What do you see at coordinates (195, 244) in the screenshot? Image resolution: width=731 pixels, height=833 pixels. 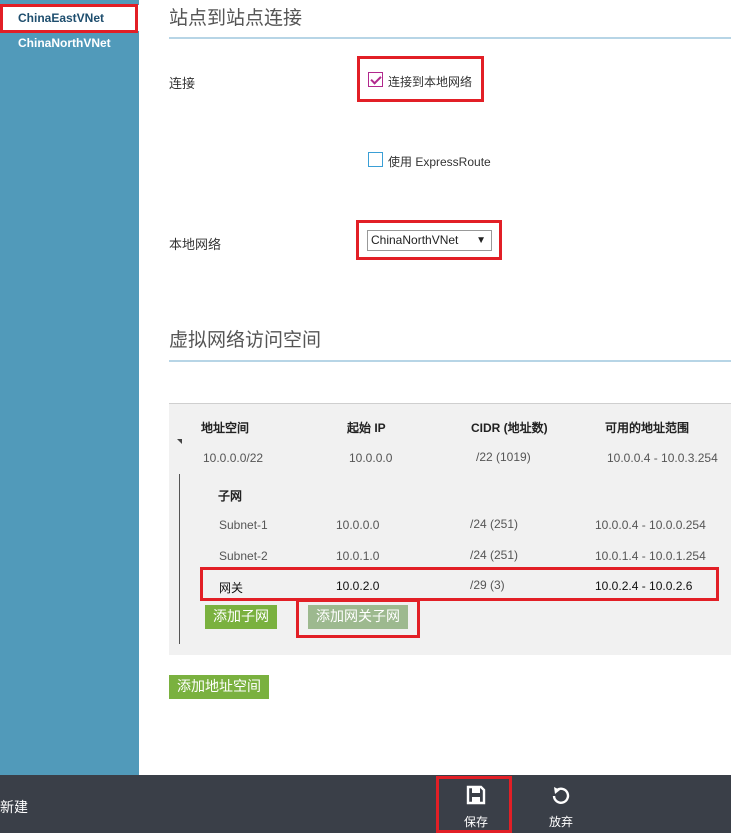 I see `local-network-label: 本地网络` at bounding box center [195, 244].